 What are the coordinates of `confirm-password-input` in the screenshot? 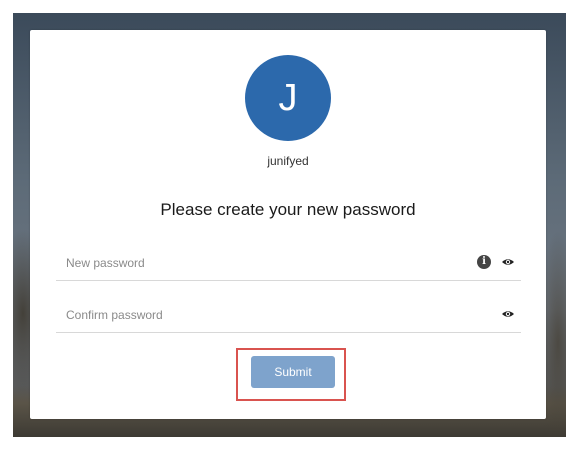 It's located at (256, 315).